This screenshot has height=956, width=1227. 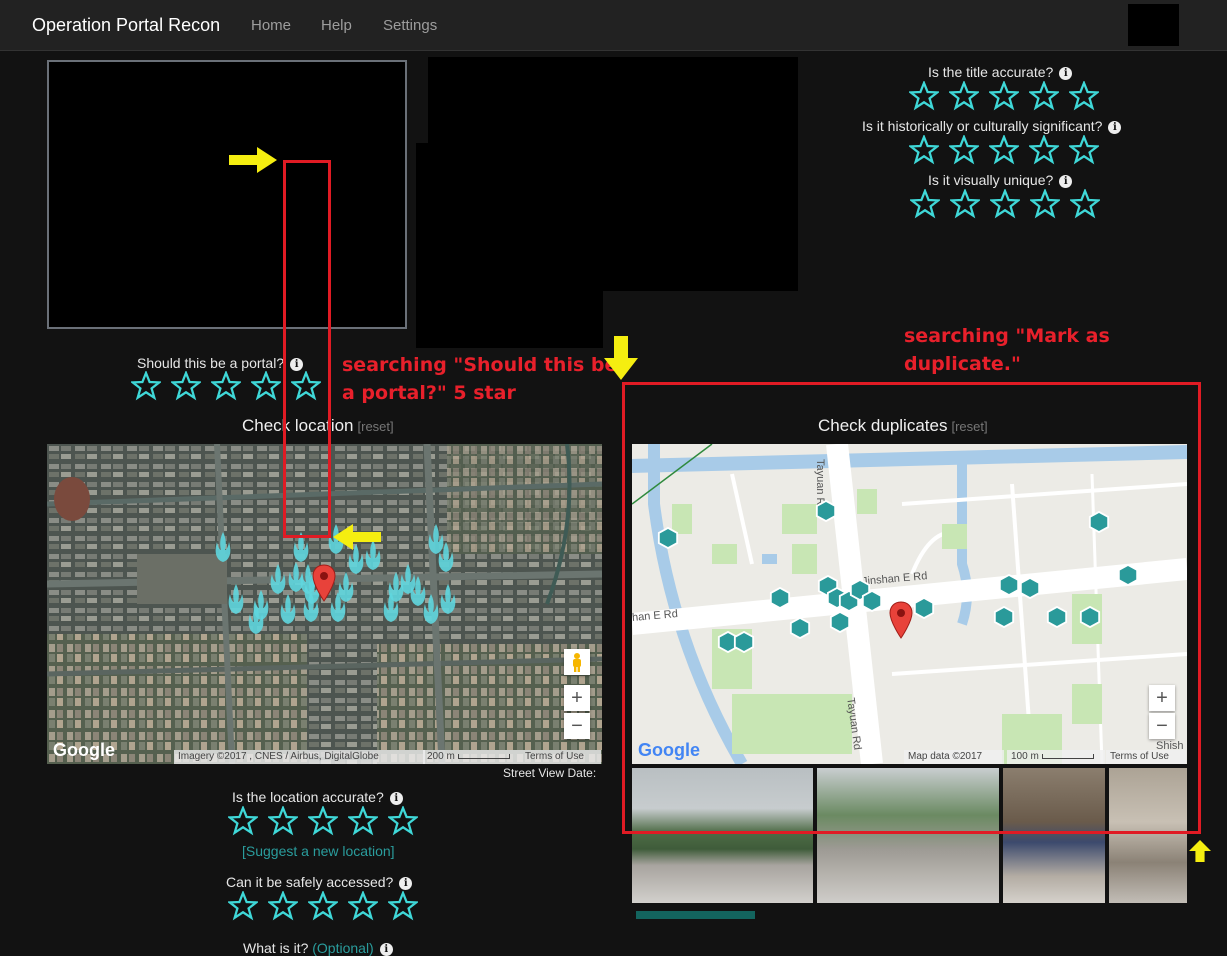 I want to click on what-is-it-question: What is it? (Optional) i, so click(x=318, y=948).